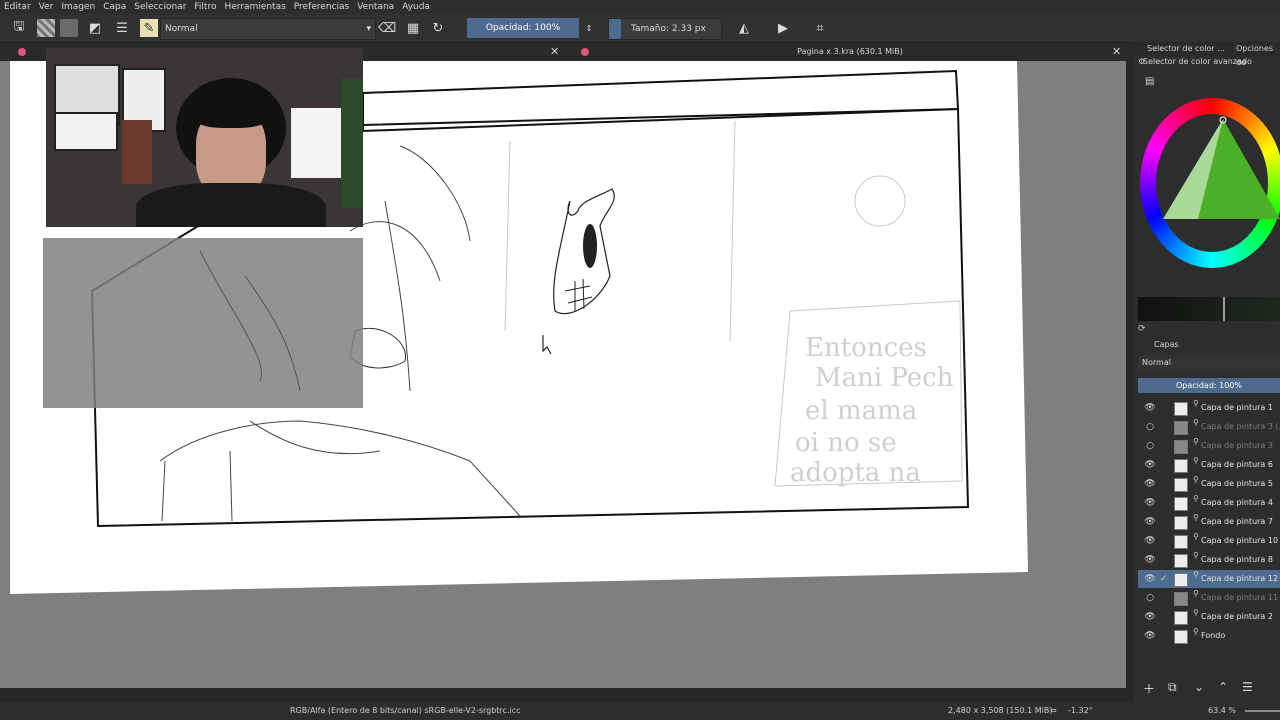 The height and width of the screenshot is (720, 1280). I want to click on layer-row: ○ ⚲ Capa de pintura 11, so click(1209, 598).